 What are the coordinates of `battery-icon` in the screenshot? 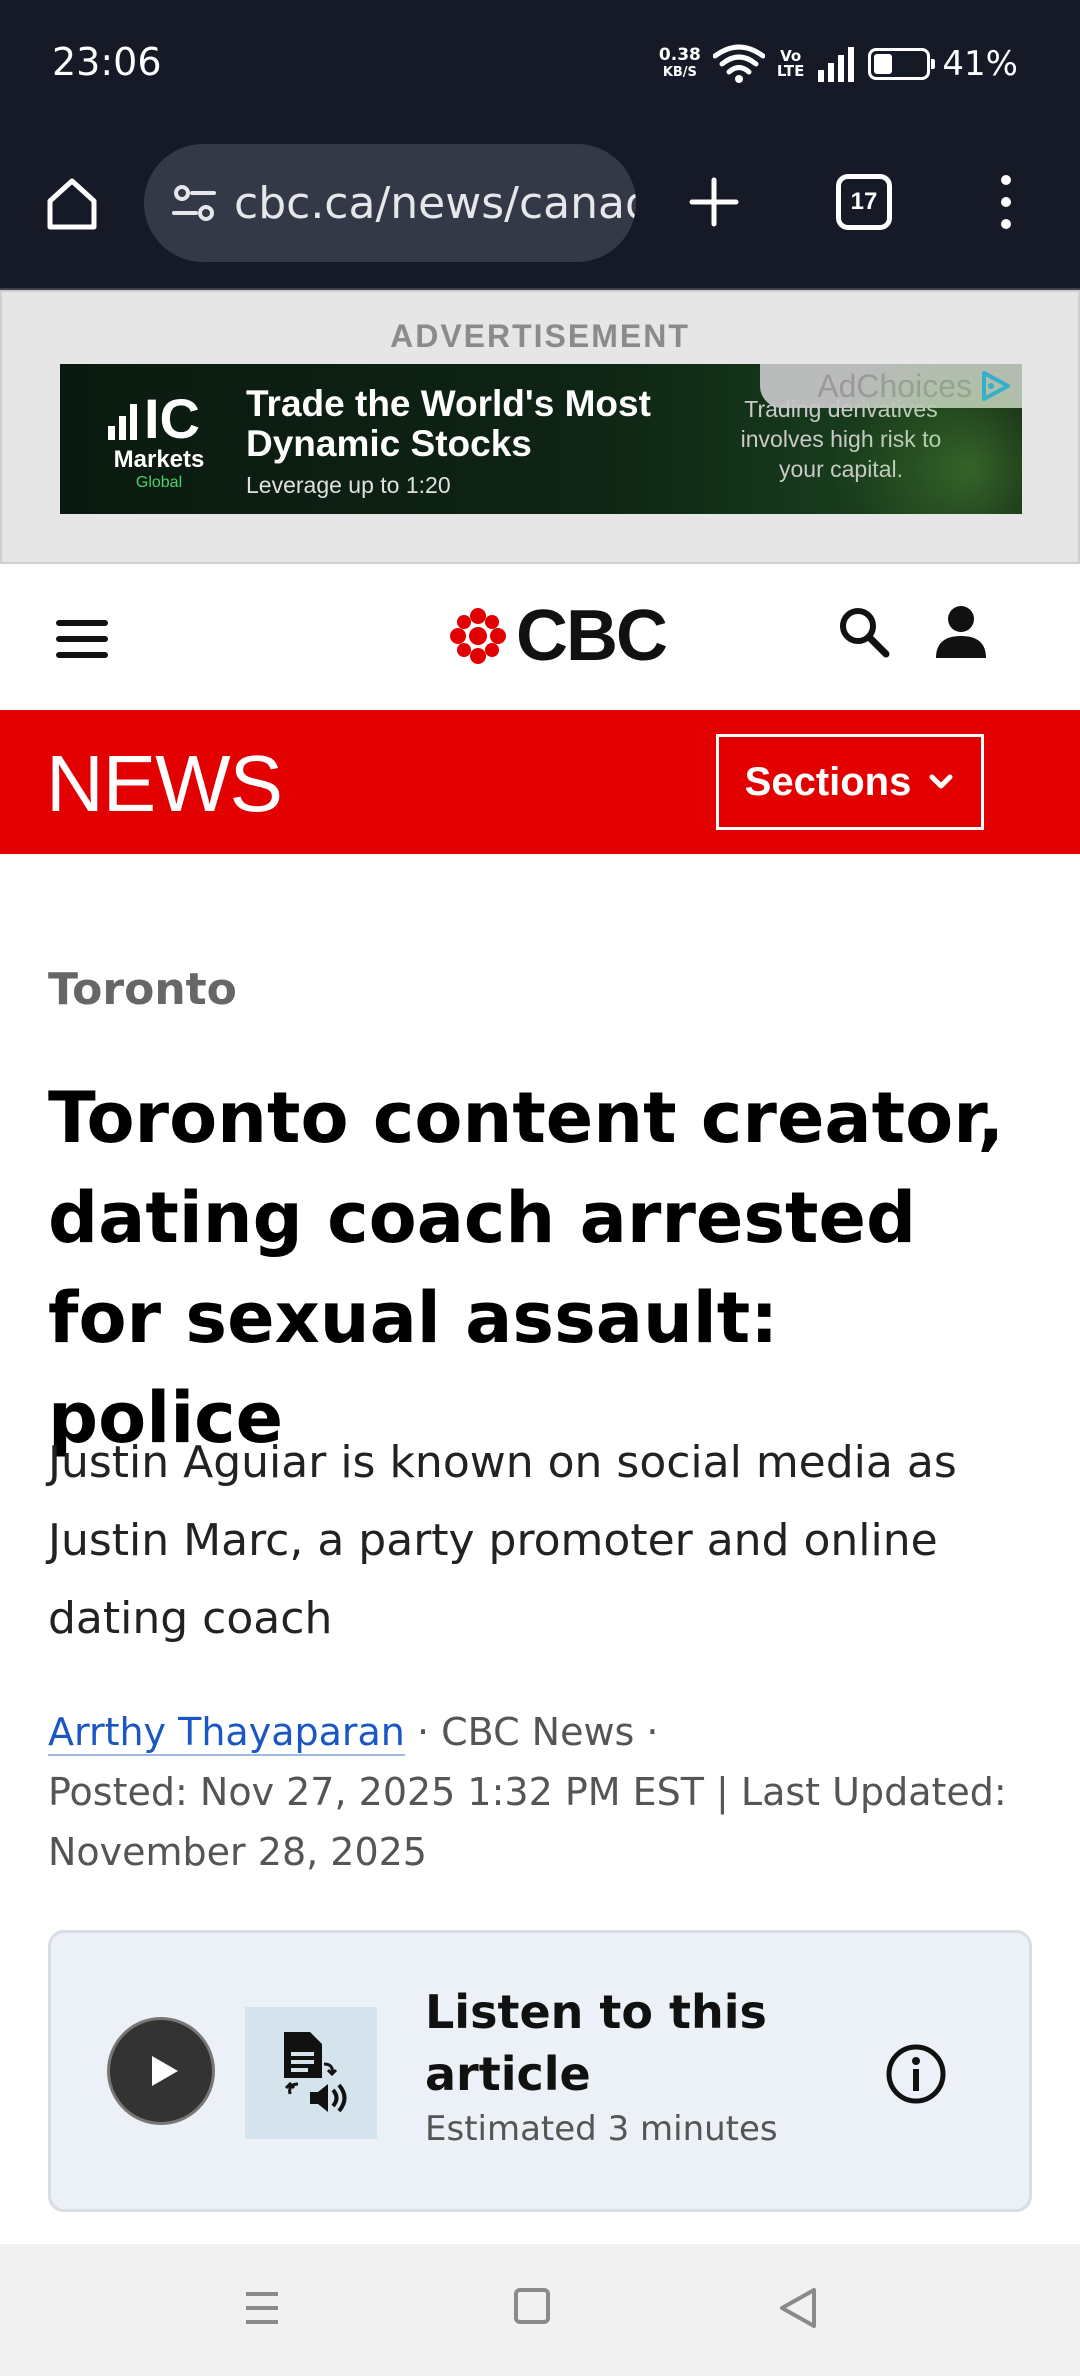 It's located at (902, 64).